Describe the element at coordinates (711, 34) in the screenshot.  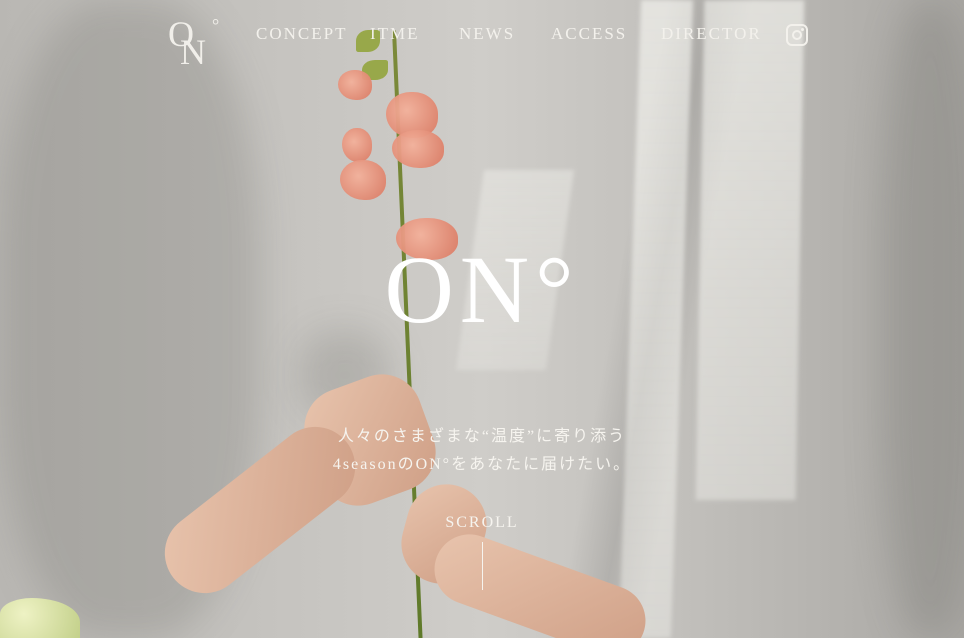
I see `nav-director: DIRECTOR` at that location.